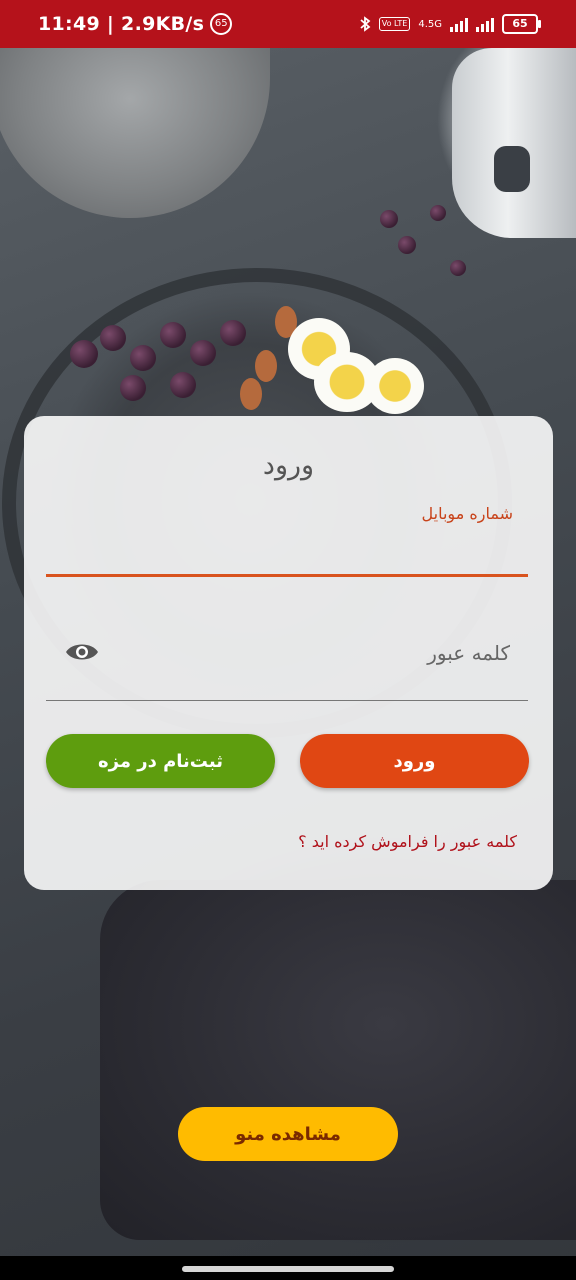 The width and height of the screenshot is (576, 1280). Describe the element at coordinates (287, 575) in the screenshot. I see `mobile-field-underline` at that location.